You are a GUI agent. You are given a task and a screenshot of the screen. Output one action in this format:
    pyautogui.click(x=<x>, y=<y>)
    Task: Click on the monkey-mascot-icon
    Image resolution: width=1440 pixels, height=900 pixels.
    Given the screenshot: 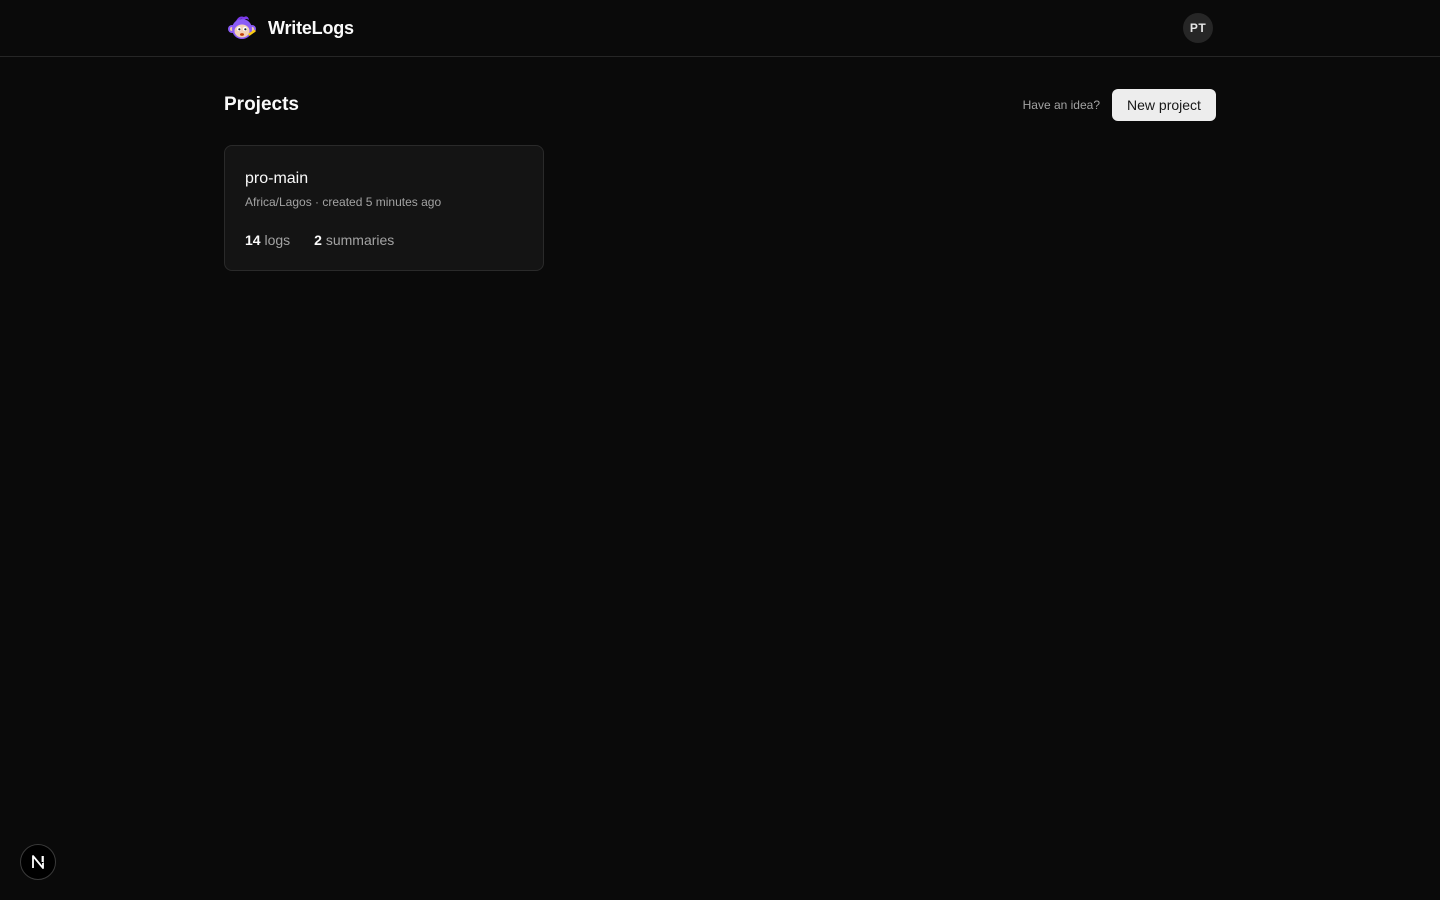 What is the action you would take?
    pyautogui.click(x=242, y=27)
    